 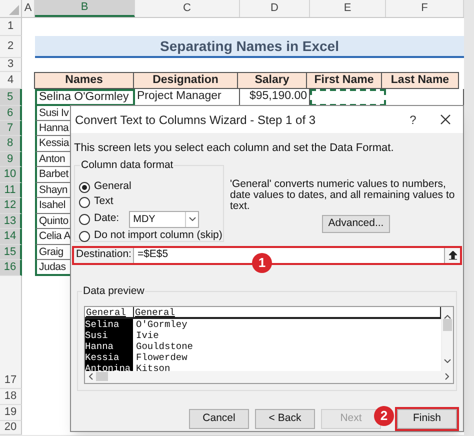 I want to click on column-header: B, so click(x=85, y=8).